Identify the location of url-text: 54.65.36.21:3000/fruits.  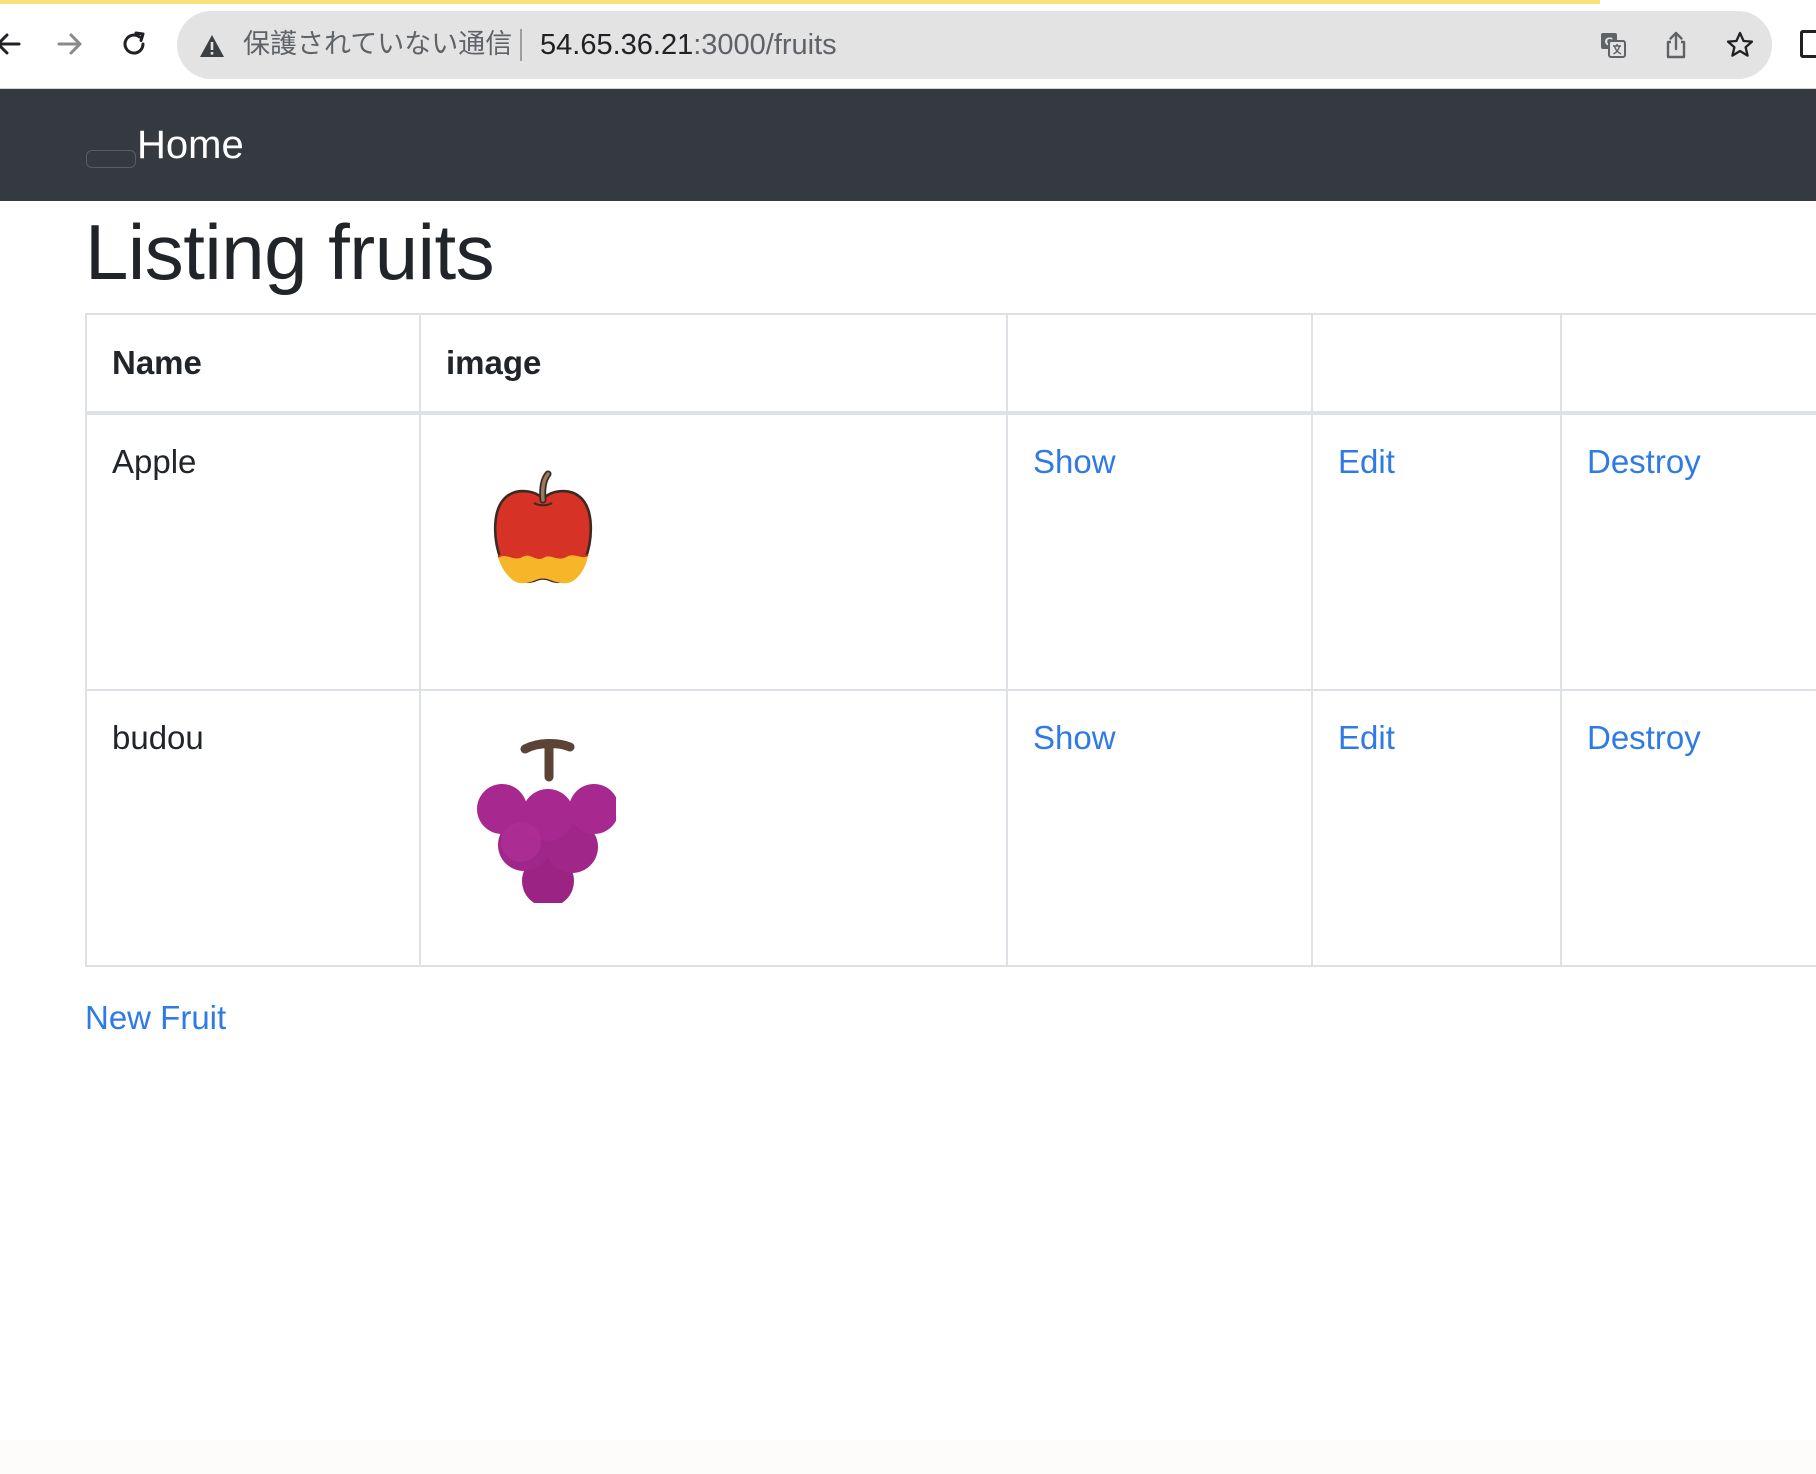
(688, 45).